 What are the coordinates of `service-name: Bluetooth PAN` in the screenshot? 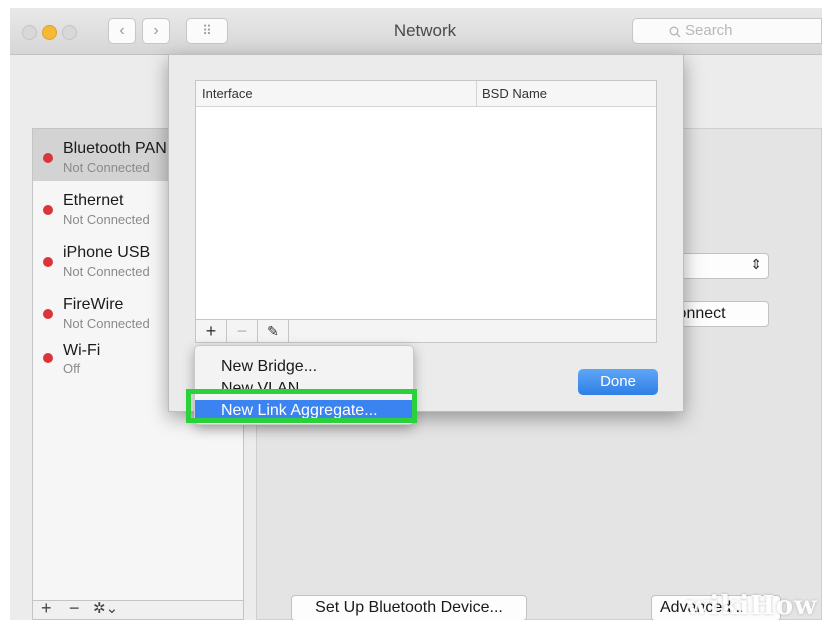 It's located at (115, 148).